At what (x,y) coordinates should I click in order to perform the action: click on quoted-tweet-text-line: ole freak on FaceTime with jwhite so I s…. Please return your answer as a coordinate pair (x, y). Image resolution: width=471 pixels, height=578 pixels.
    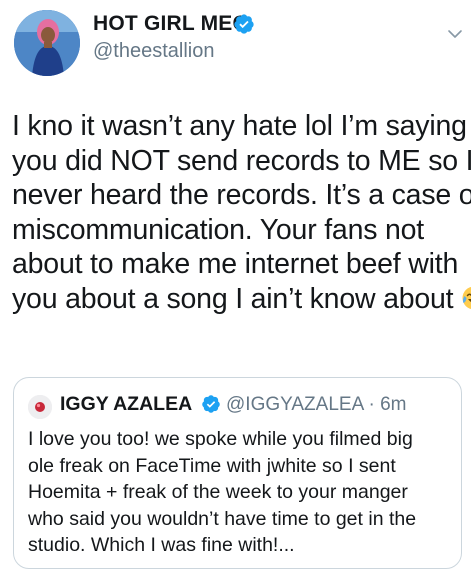
    Looking at the image, I should click on (212, 465).